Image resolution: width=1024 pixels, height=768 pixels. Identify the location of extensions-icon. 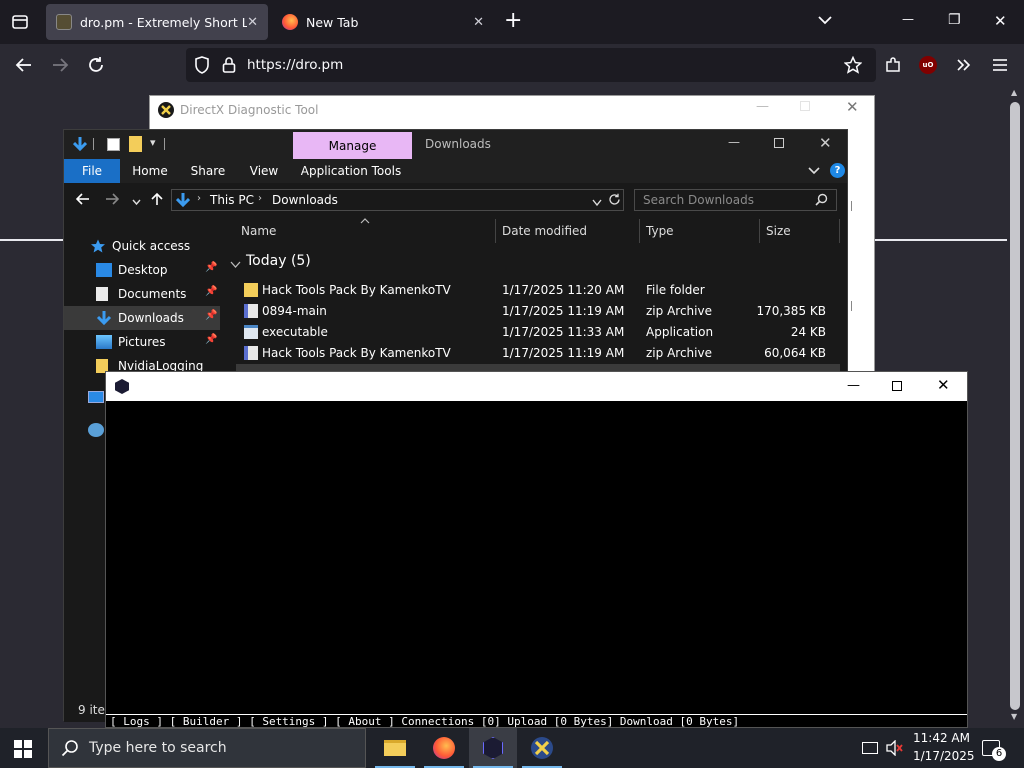
(893, 65).